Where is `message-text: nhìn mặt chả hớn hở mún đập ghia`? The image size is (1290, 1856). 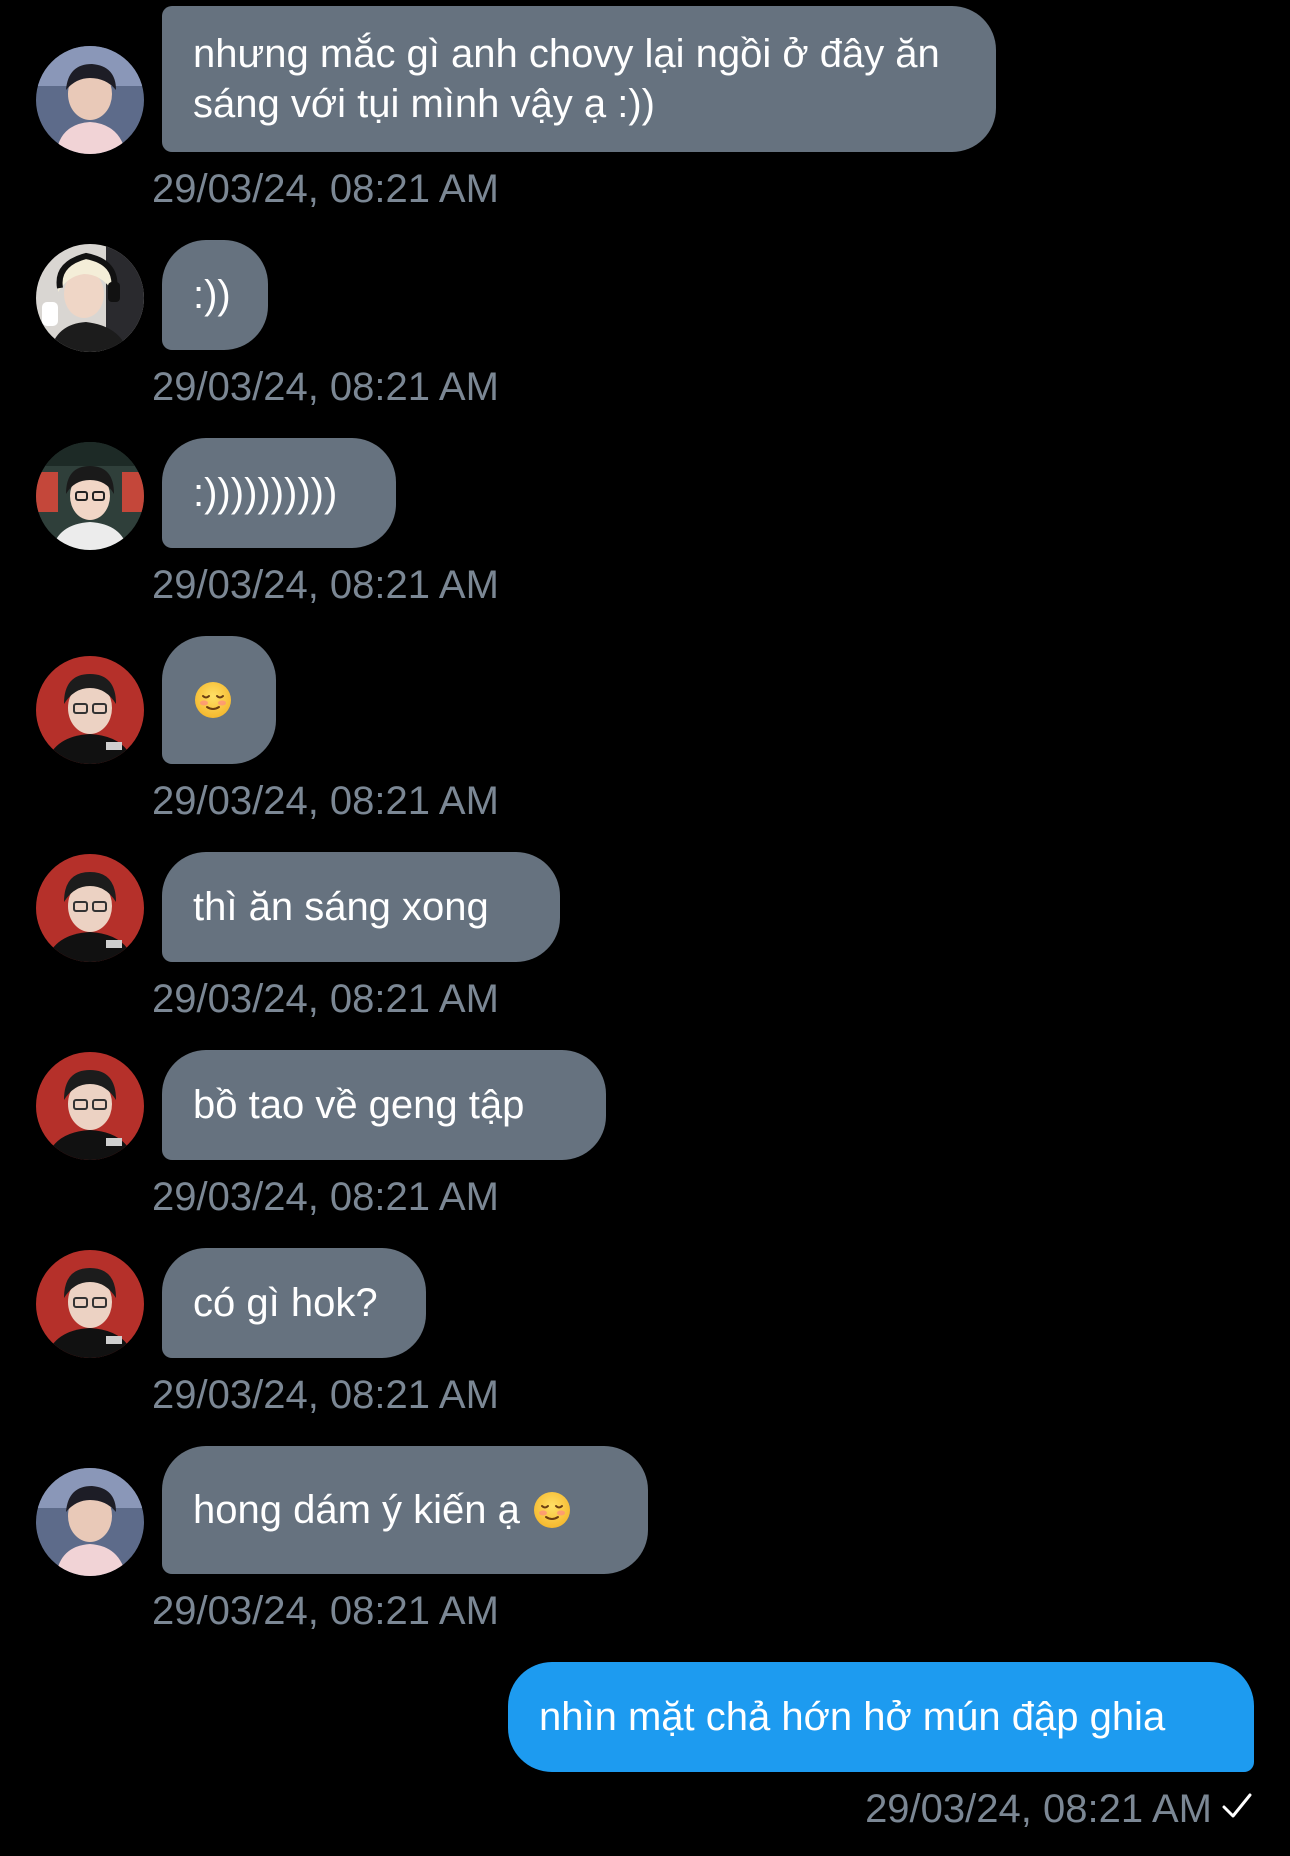
message-text: nhìn mặt chả hớn hở mún đập ghia is located at coordinates (852, 1717).